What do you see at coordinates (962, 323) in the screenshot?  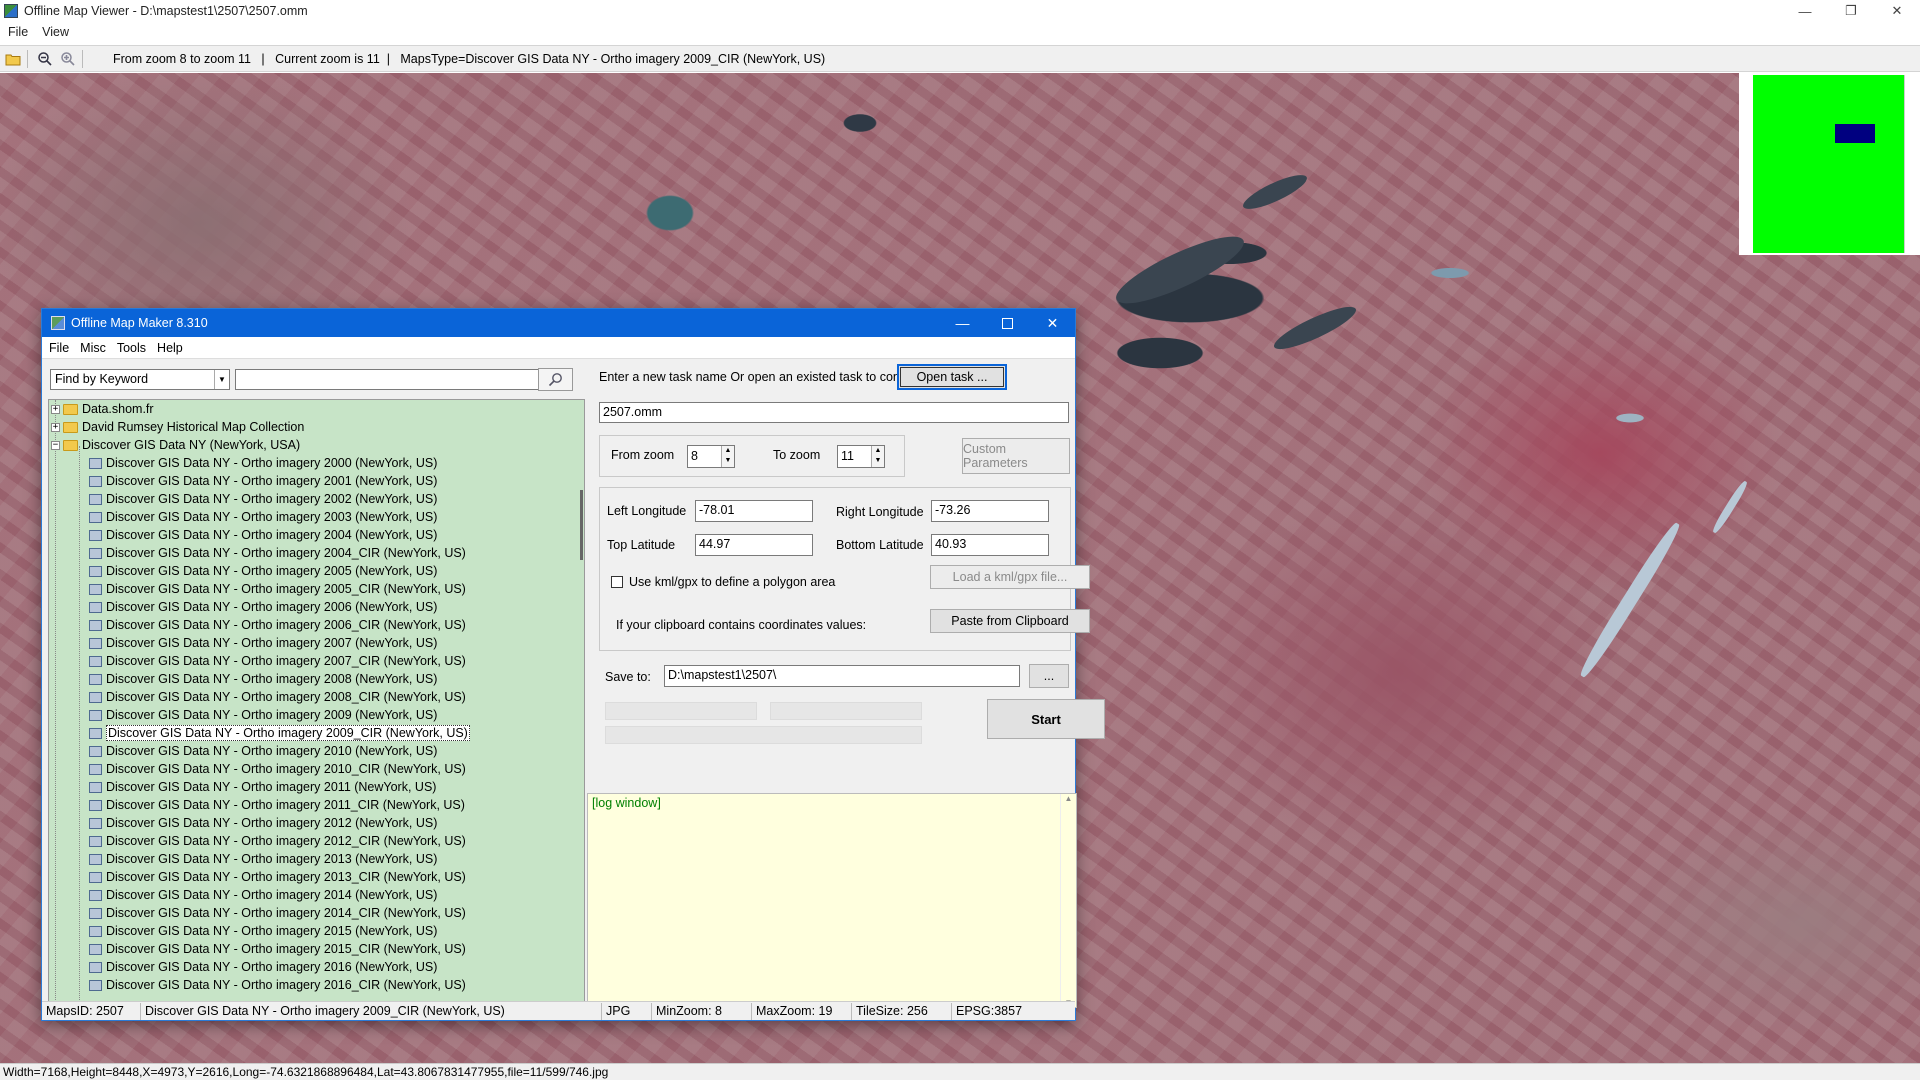 I see `dialog-minimize-button: —` at bounding box center [962, 323].